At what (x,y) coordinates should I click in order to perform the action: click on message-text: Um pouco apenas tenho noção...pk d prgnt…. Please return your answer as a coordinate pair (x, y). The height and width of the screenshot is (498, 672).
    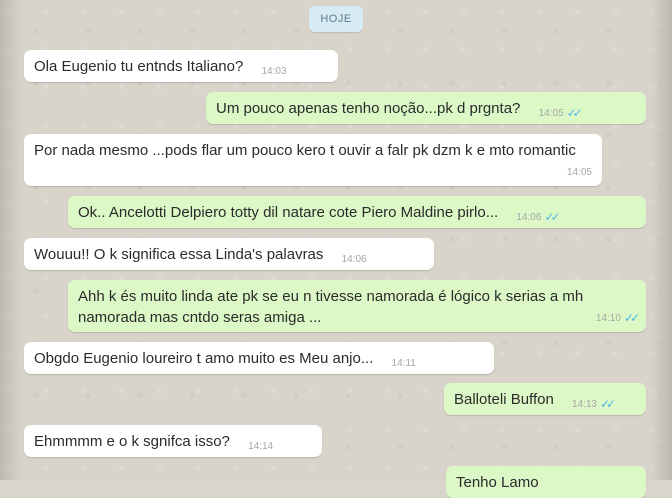
    Looking at the image, I should click on (368, 108).